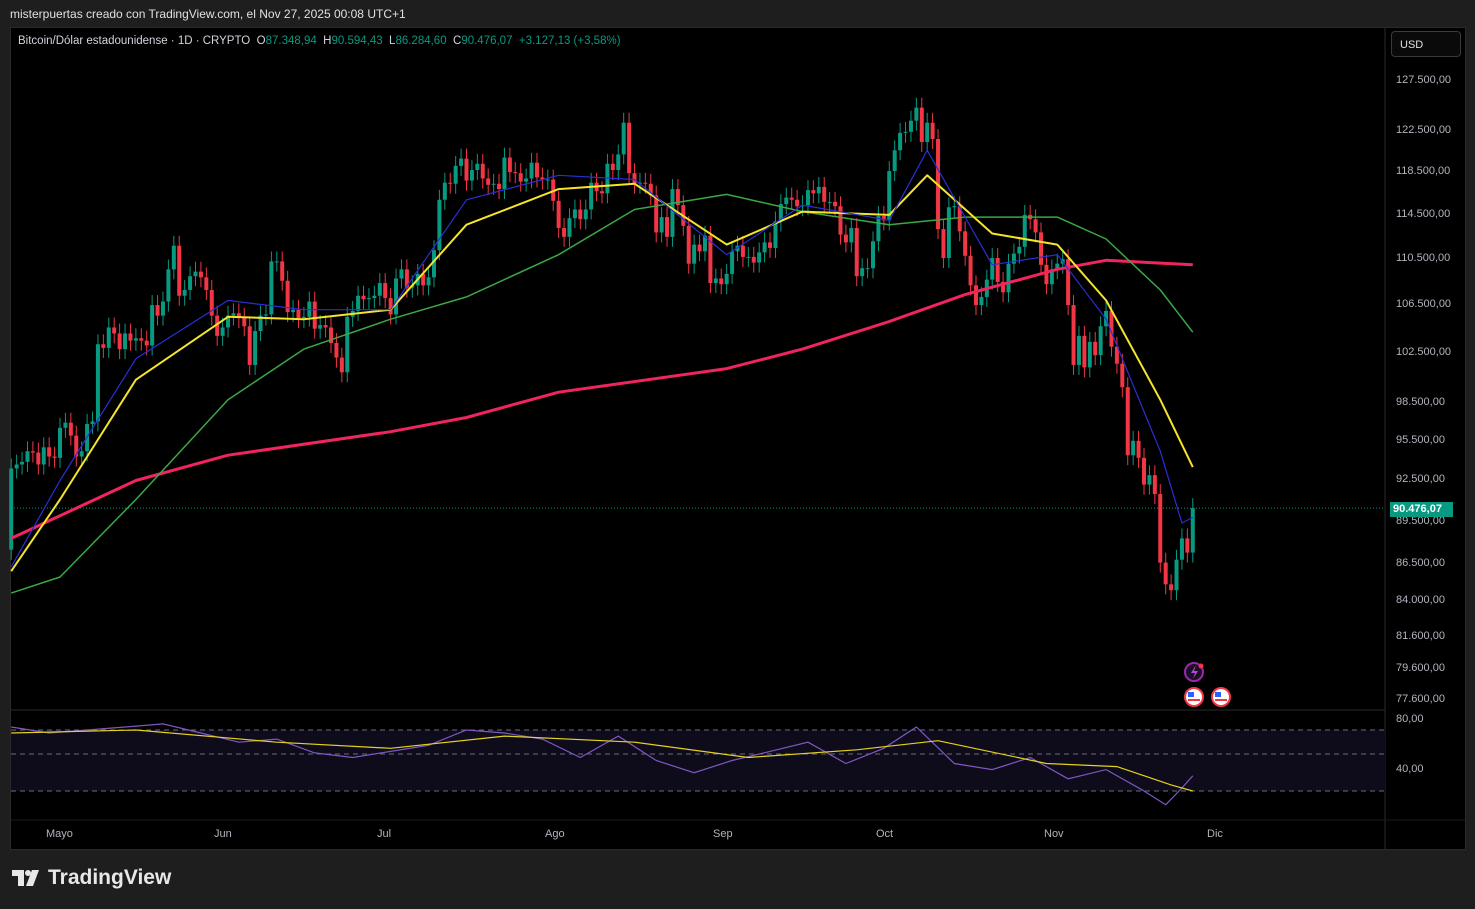  What do you see at coordinates (384, 834) in the screenshot?
I see `time-axis-label: Jul` at bounding box center [384, 834].